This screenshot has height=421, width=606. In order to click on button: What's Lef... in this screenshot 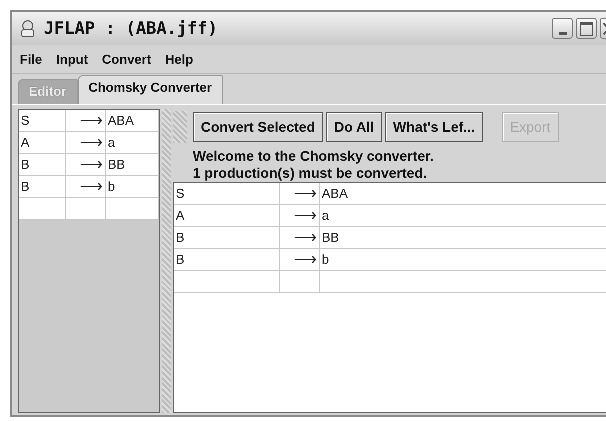, I will do `click(434, 127)`.